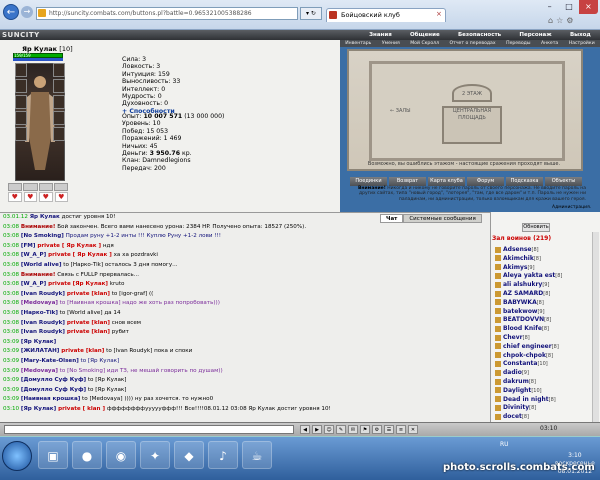 The width and height of the screenshot is (600, 480). I want to click on forward-button: →, so click(27, 12).